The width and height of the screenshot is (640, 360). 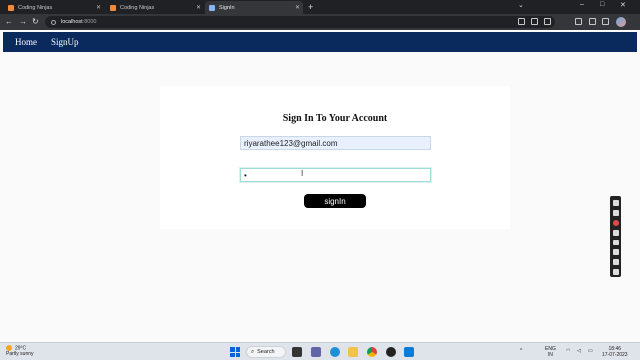 I want to click on search-icon: ⌕, so click(x=253, y=351).